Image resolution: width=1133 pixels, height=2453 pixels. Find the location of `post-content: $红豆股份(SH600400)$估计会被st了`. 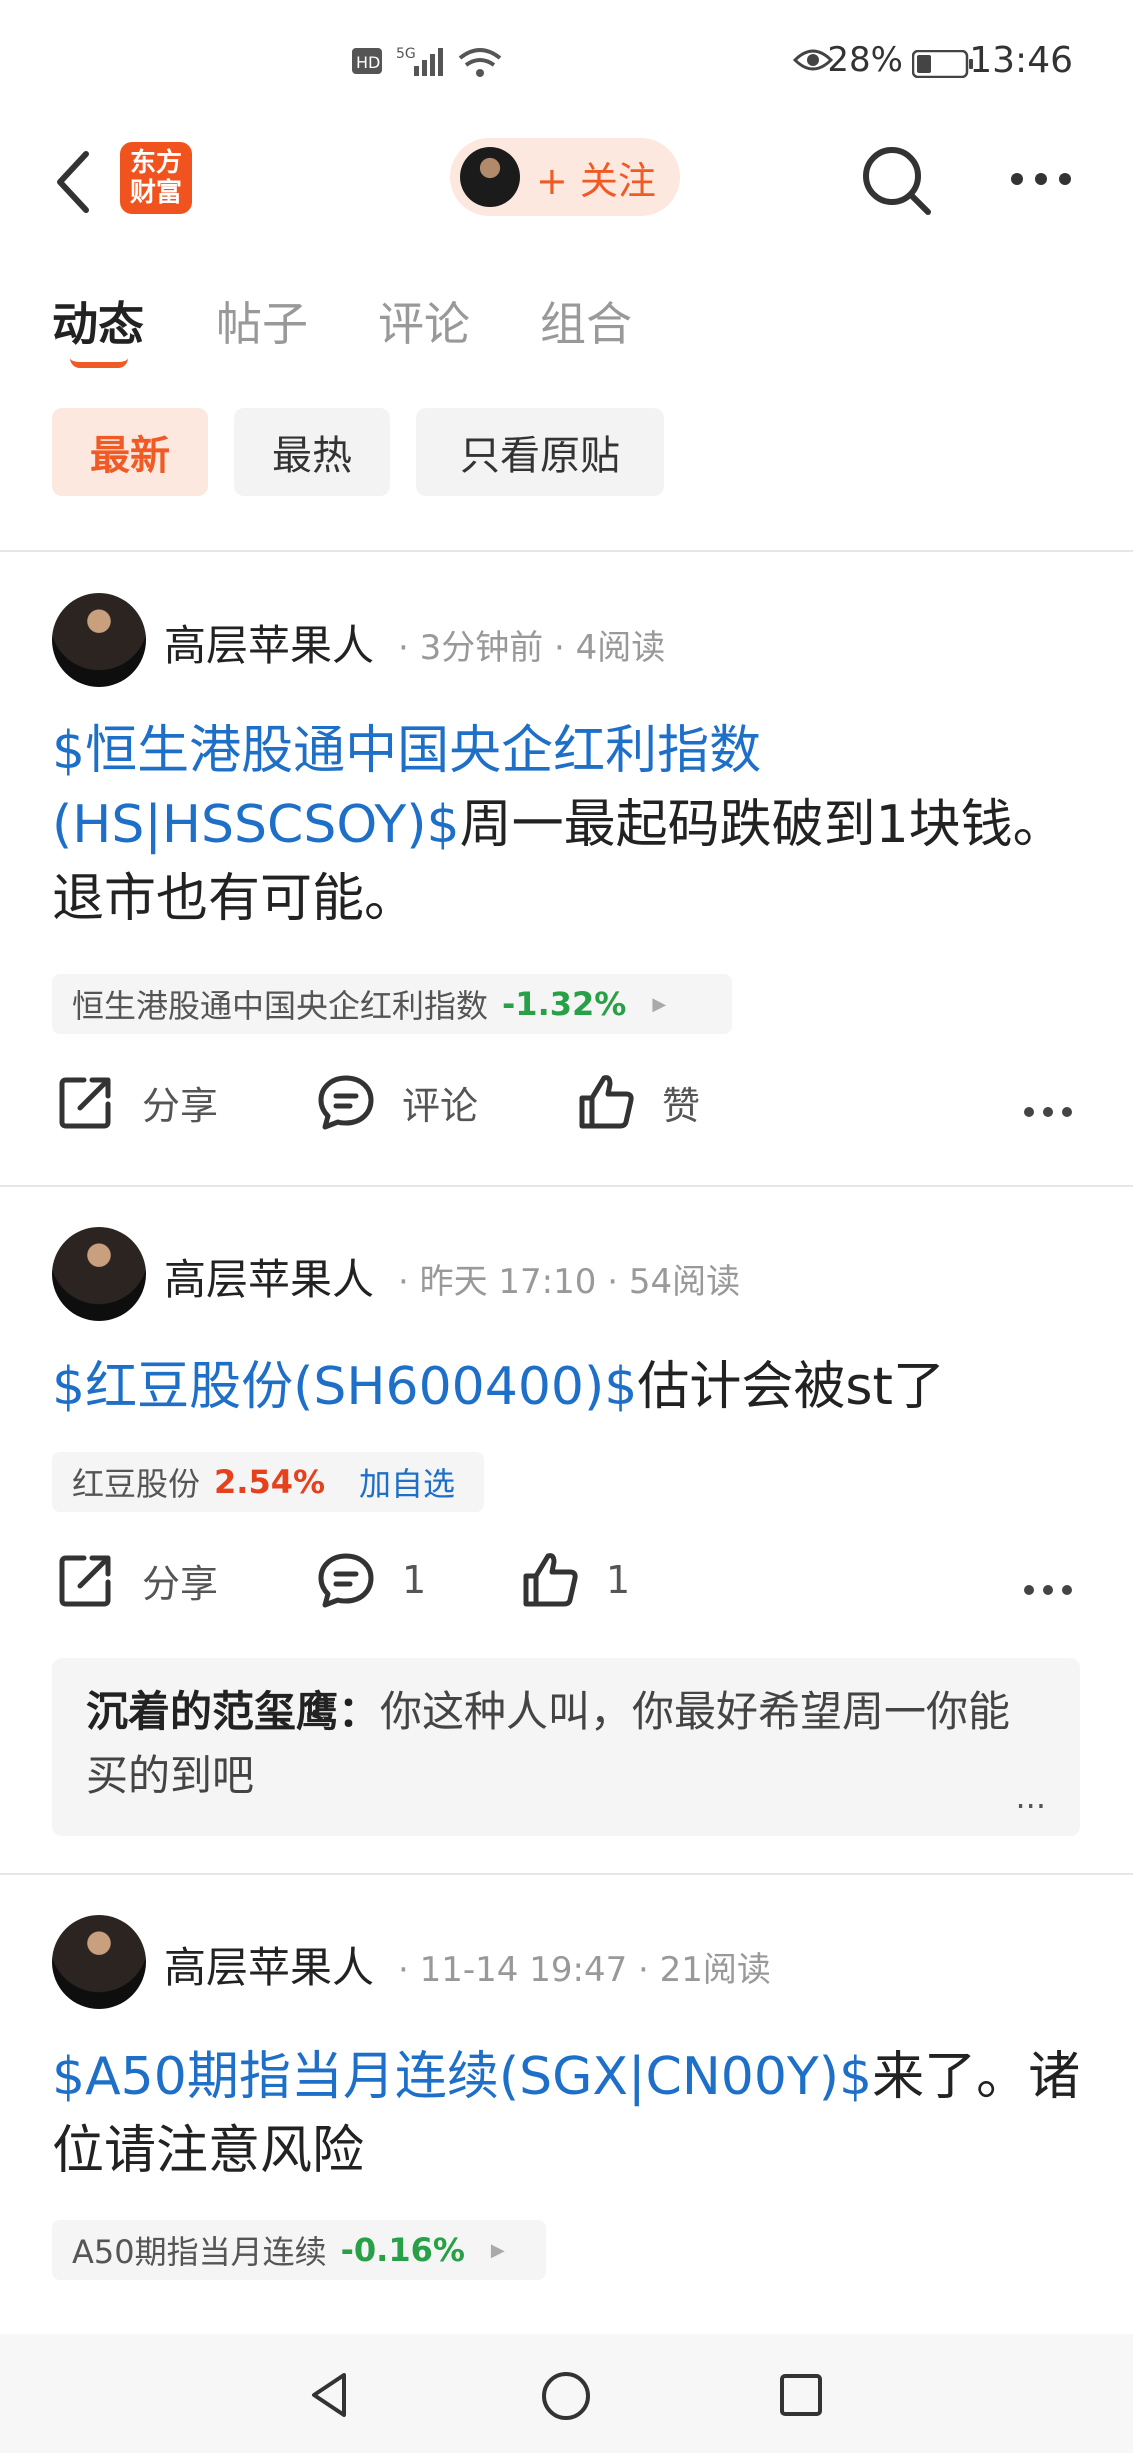

post-content: $红豆股份(SH600400)$估计会被st了 is located at coordinates (567, 1387).